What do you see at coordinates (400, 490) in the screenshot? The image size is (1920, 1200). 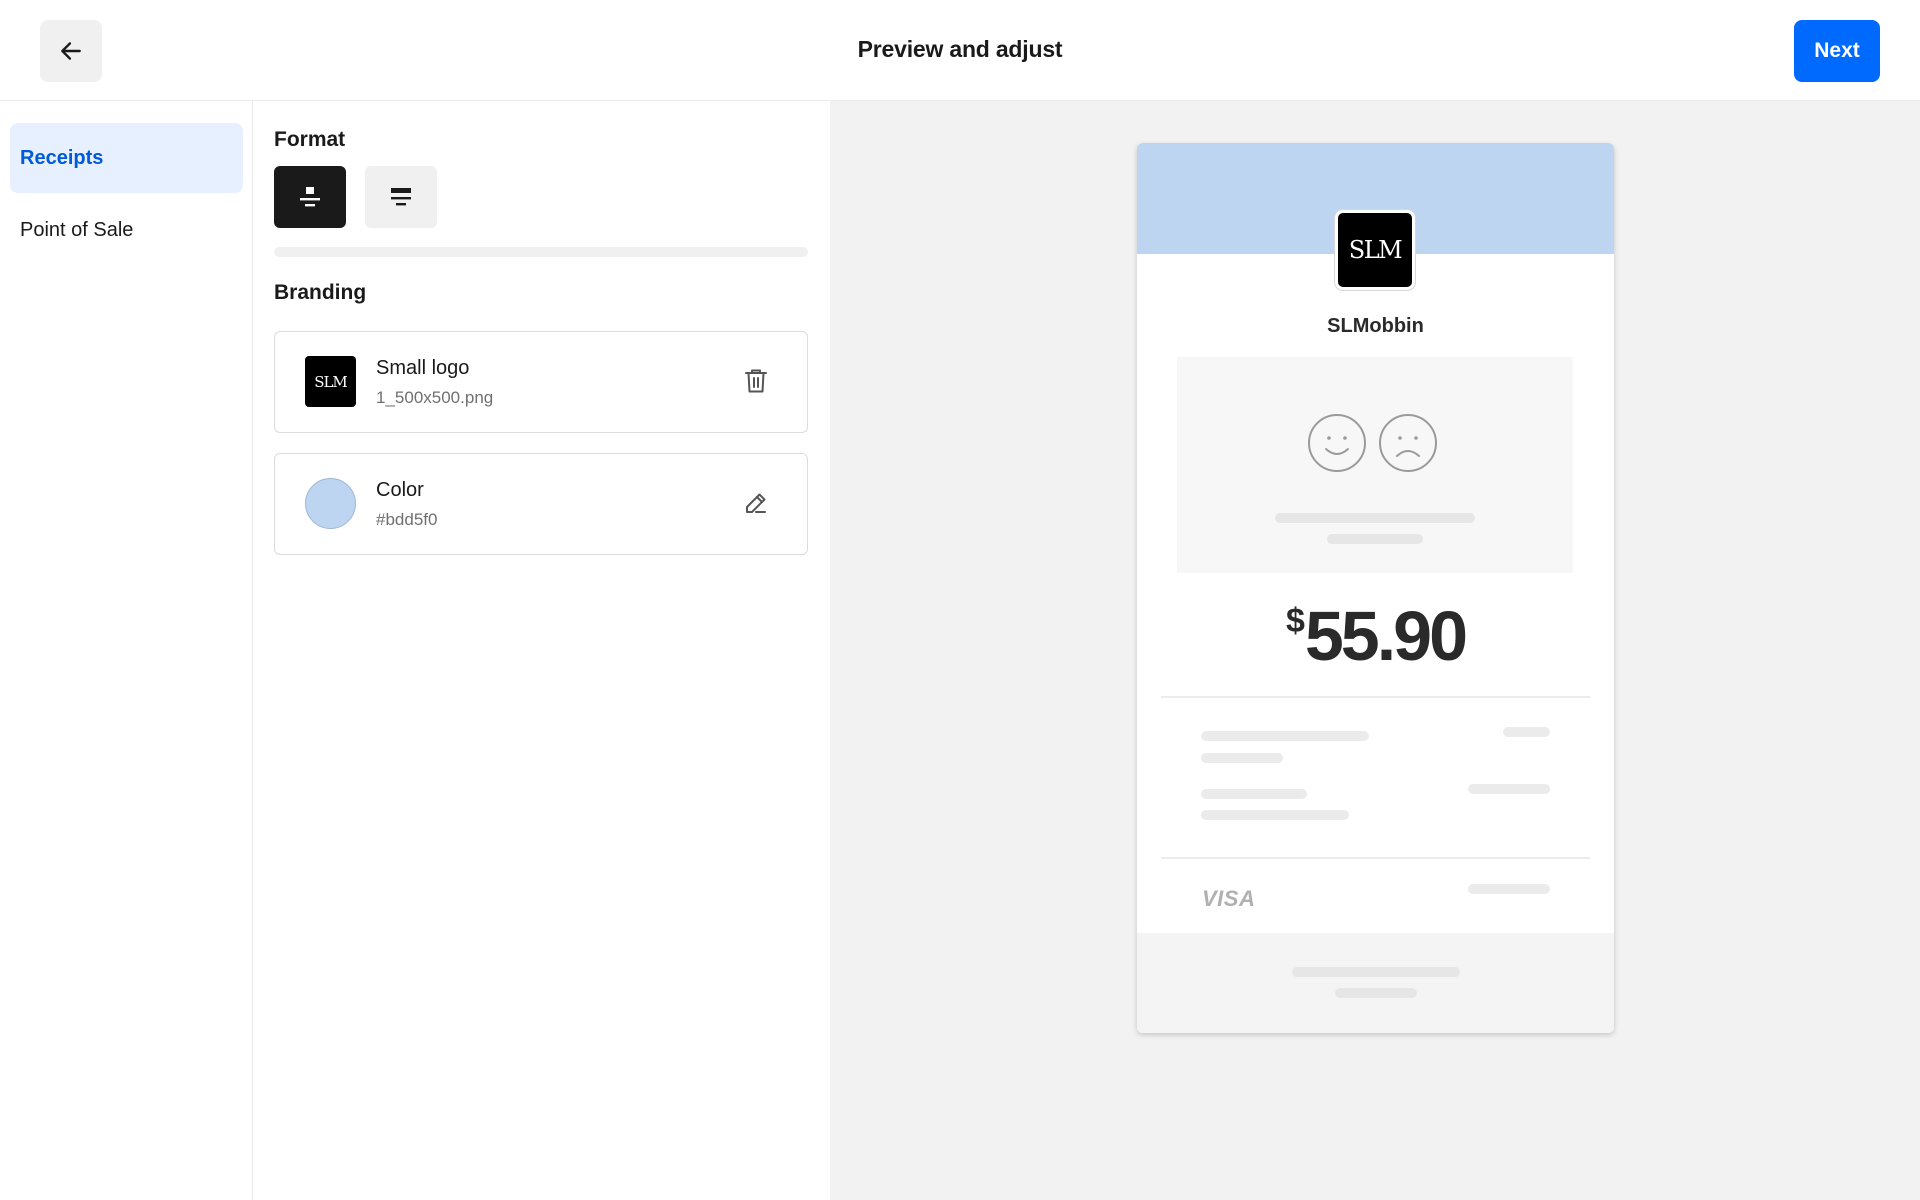 I see `color-title: Color` at bounding box center [400, 490].